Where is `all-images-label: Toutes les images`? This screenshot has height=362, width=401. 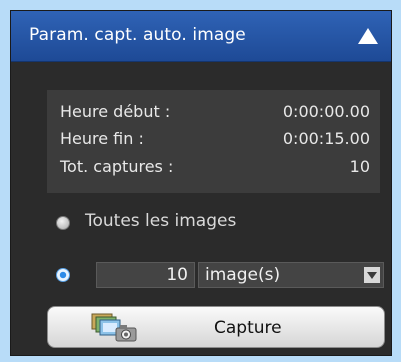 all-images-label: Toutes les images is located at coordinates (161, 221).